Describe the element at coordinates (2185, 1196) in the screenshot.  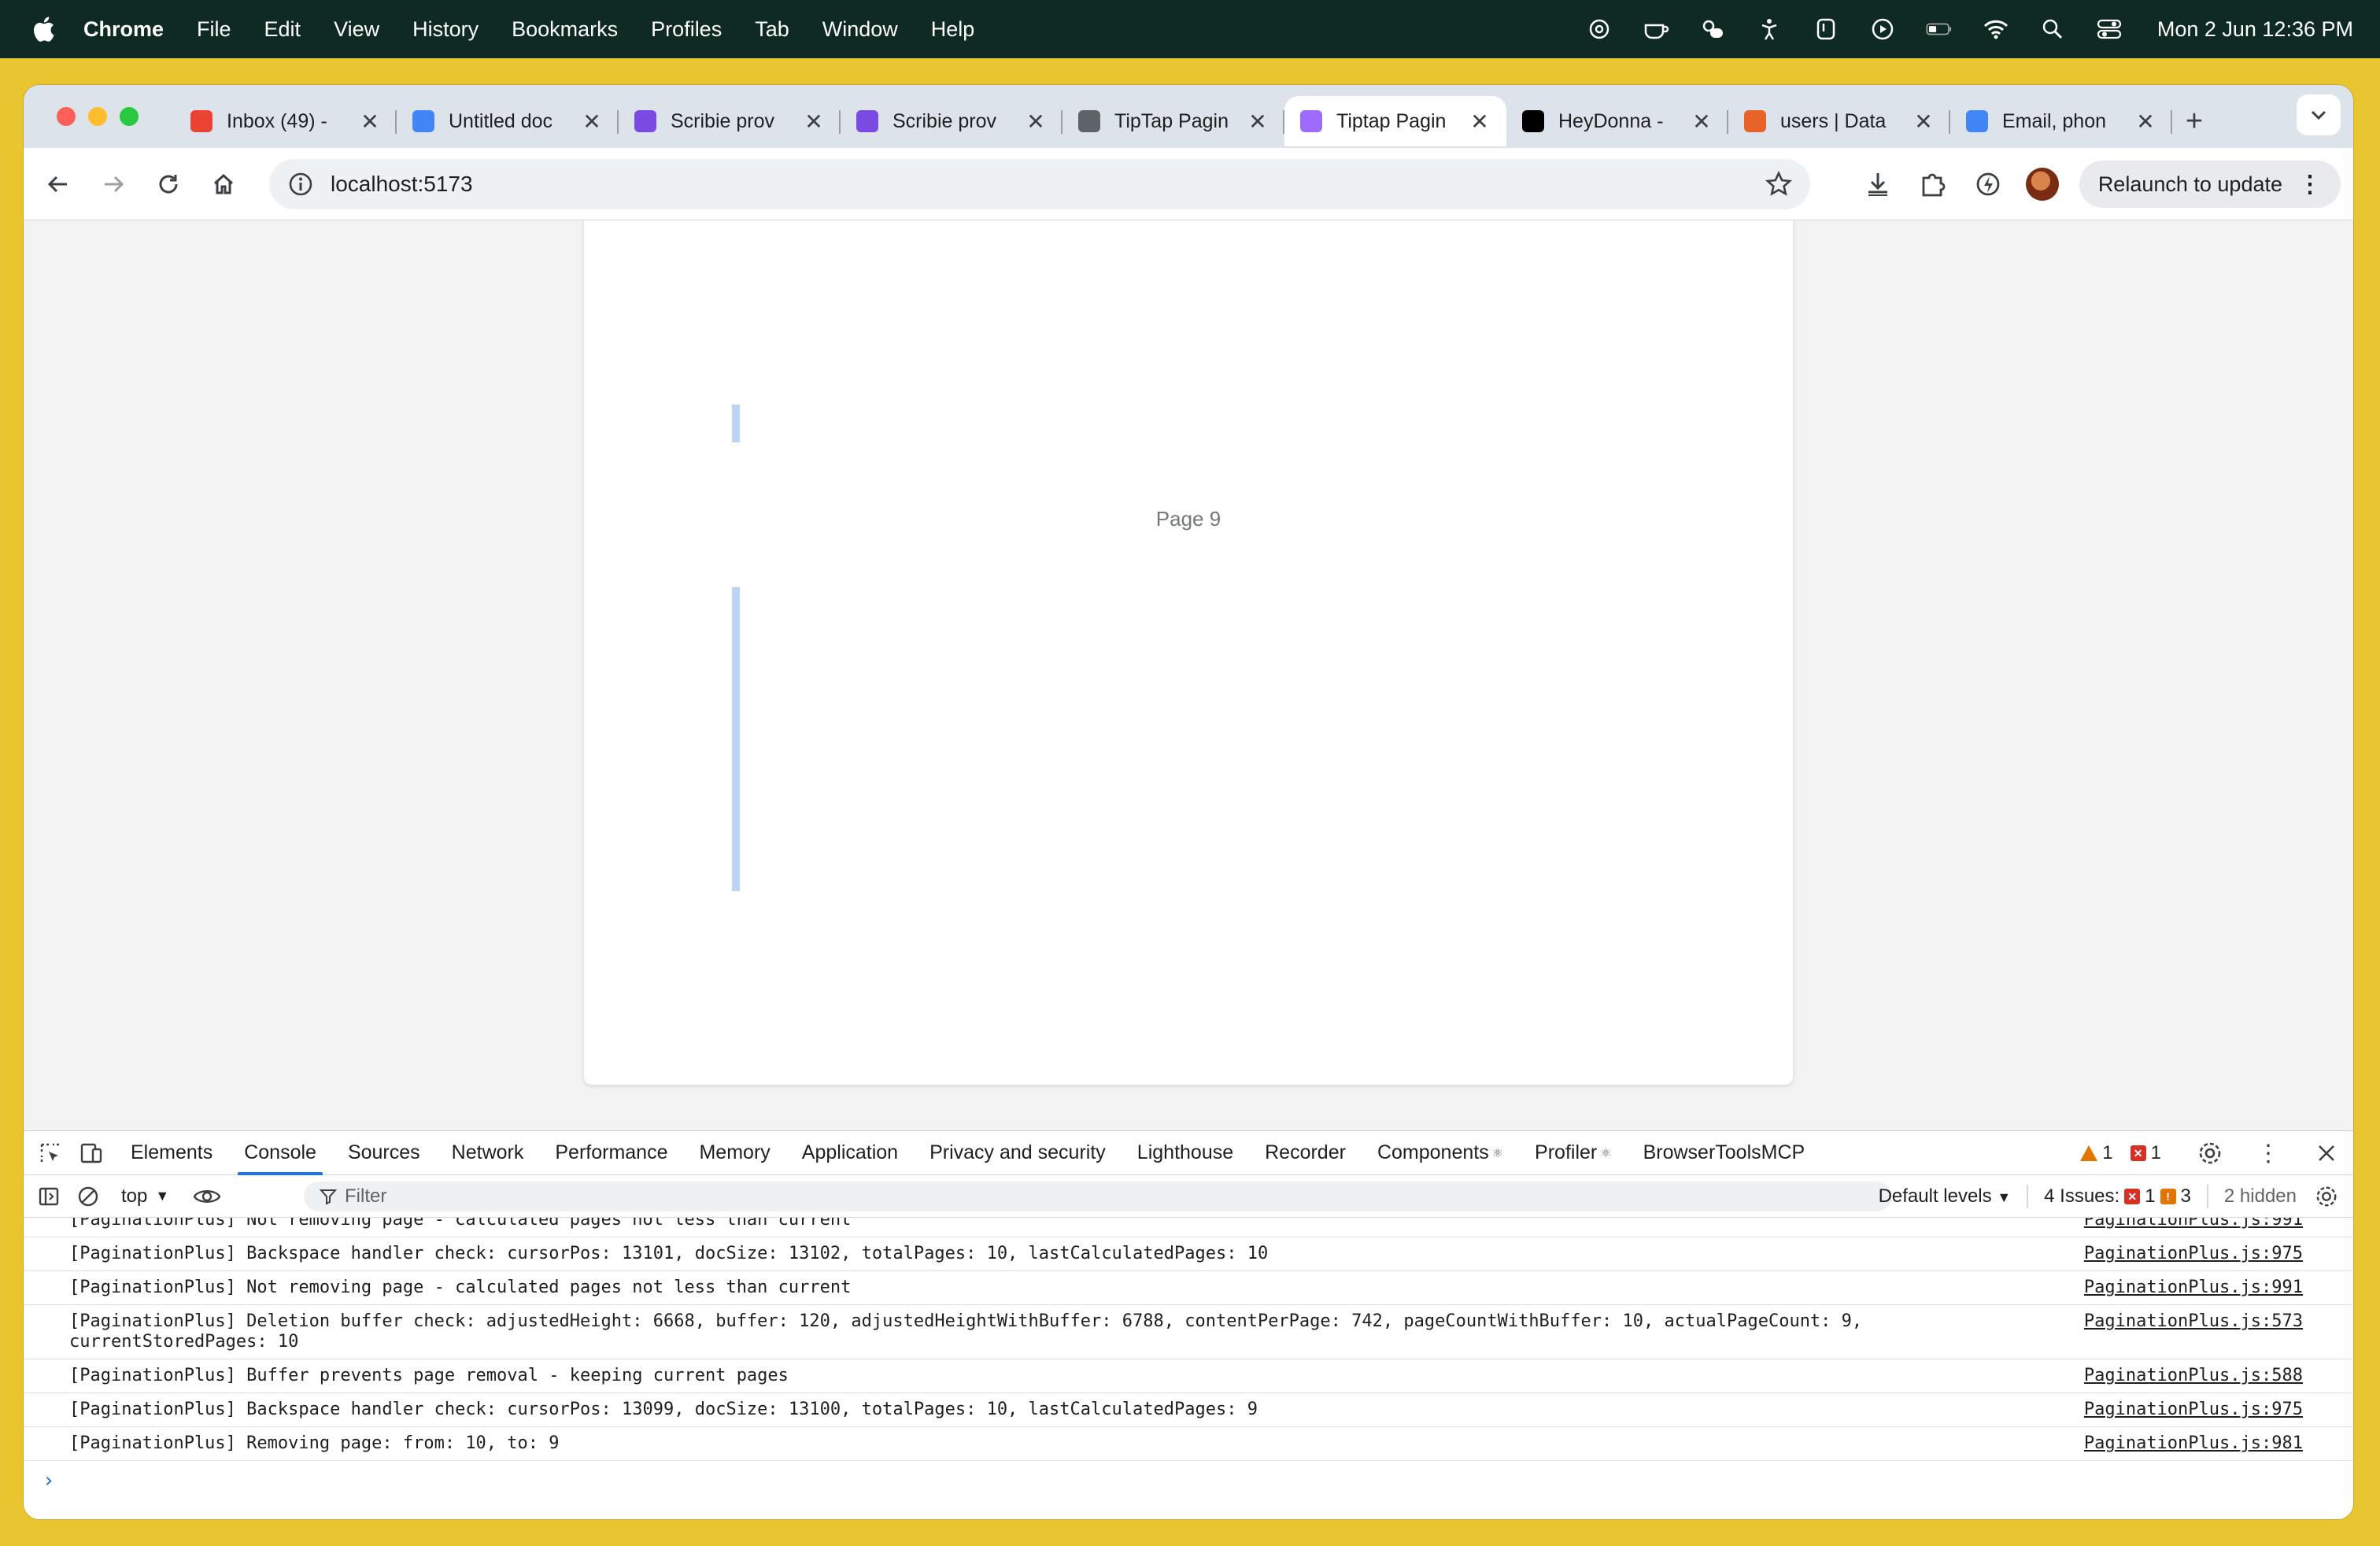
I see `issues-warning-count: 3` at that location.